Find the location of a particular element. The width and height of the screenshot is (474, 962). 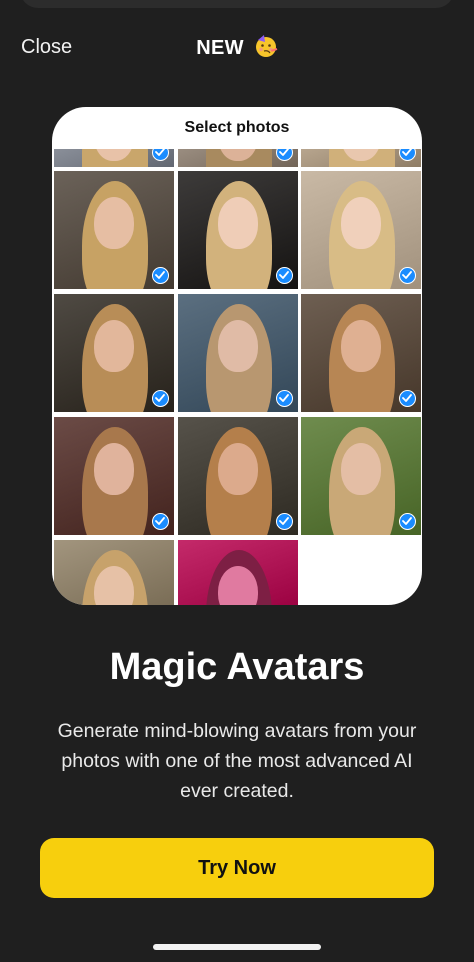

headline: Magic Avatars is located at coordinates (237, 667).